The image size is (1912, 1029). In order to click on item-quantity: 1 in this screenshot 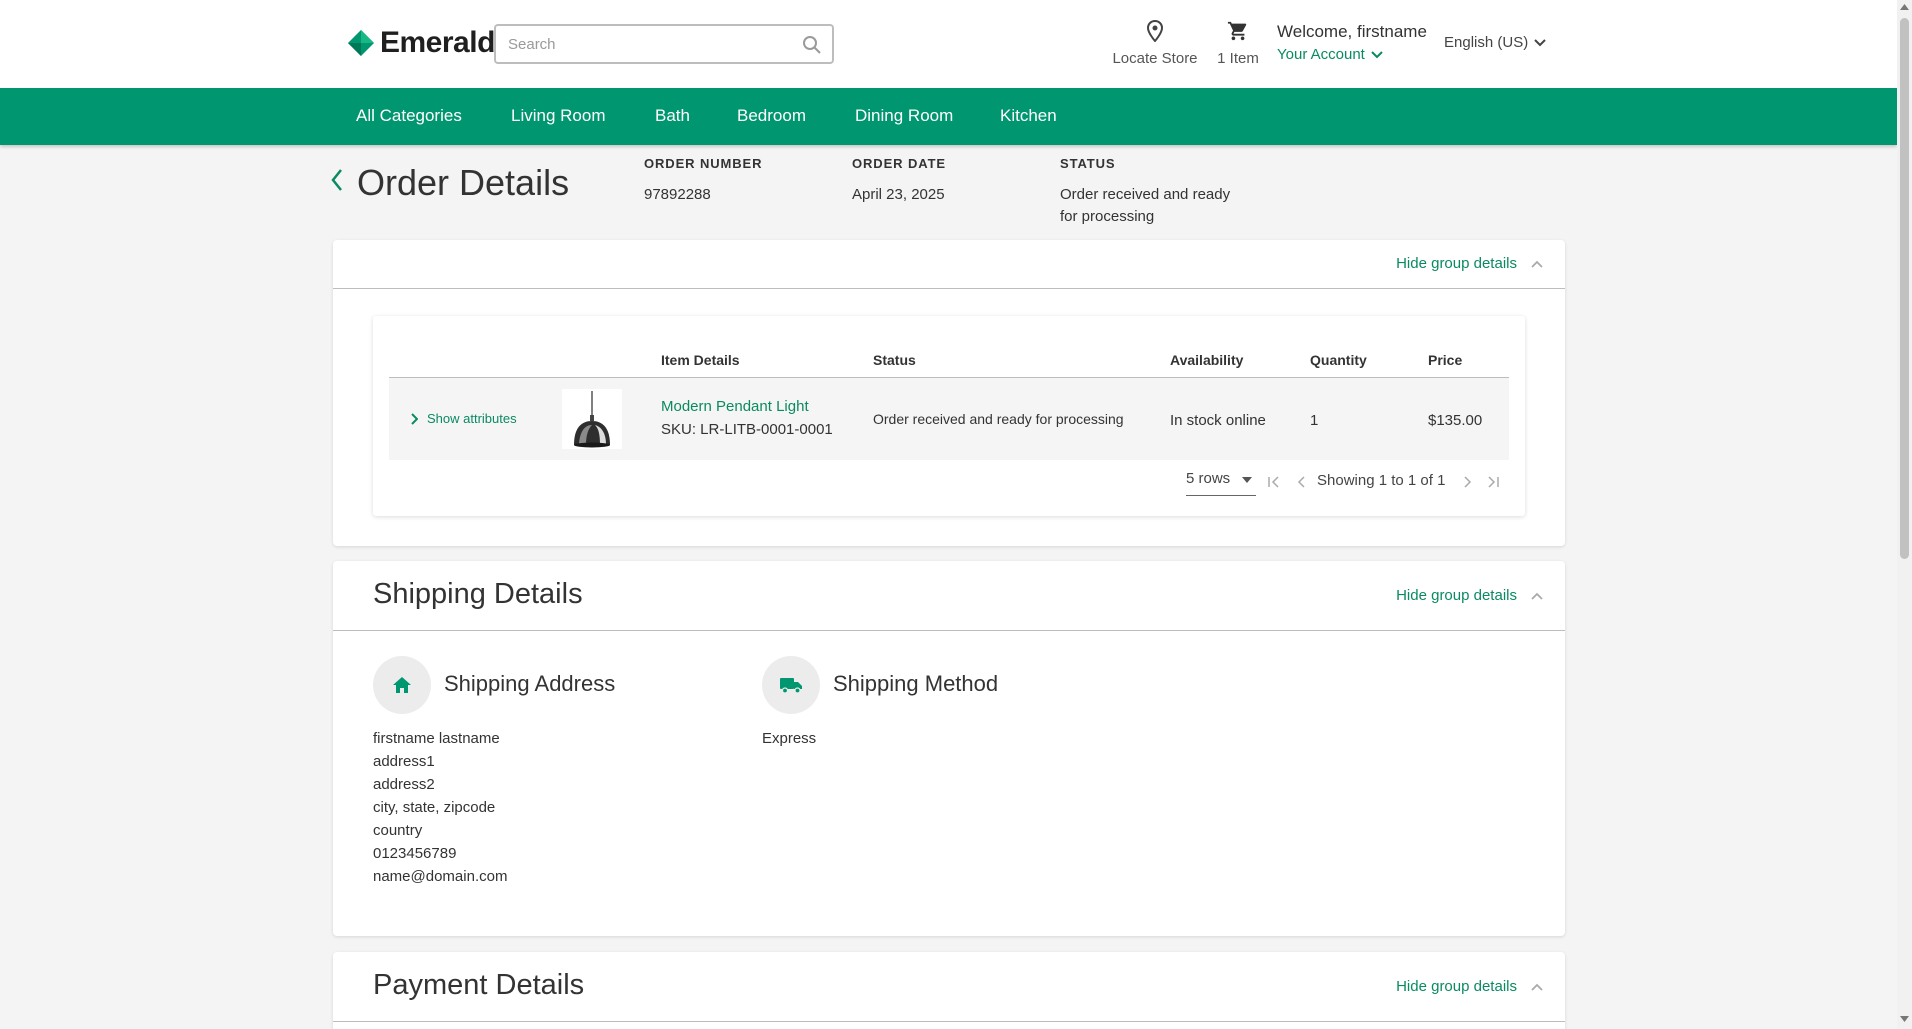, I will do `click(1314, 420)`.